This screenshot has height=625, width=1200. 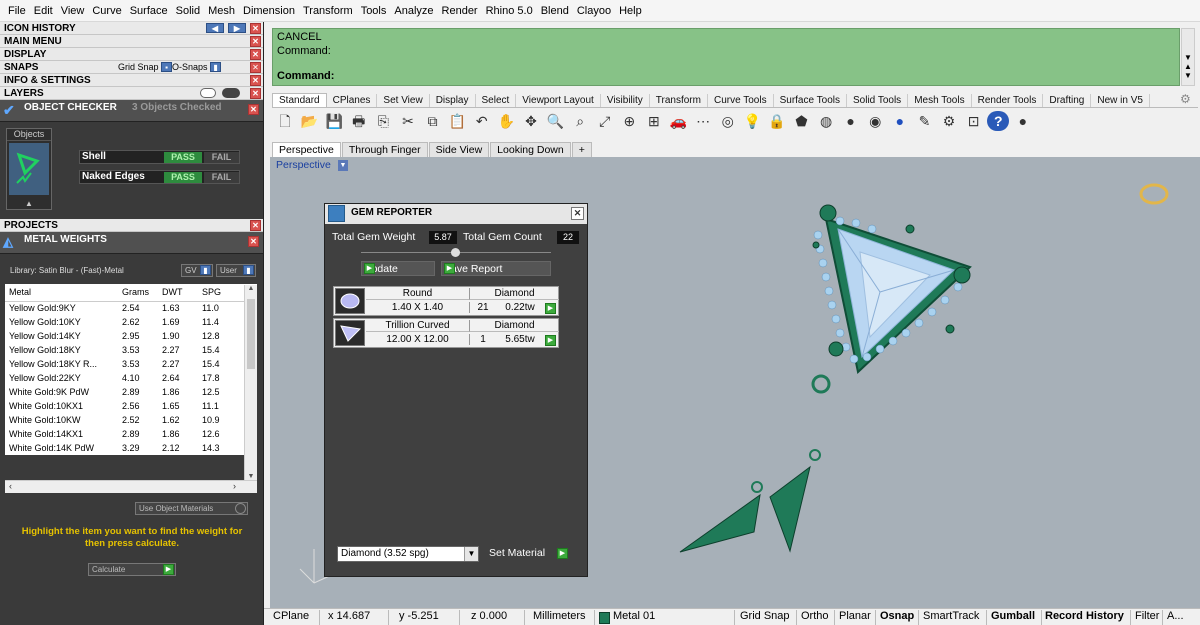 I want to click on four-views-icon: ⊞, so click(x=654, y=121).